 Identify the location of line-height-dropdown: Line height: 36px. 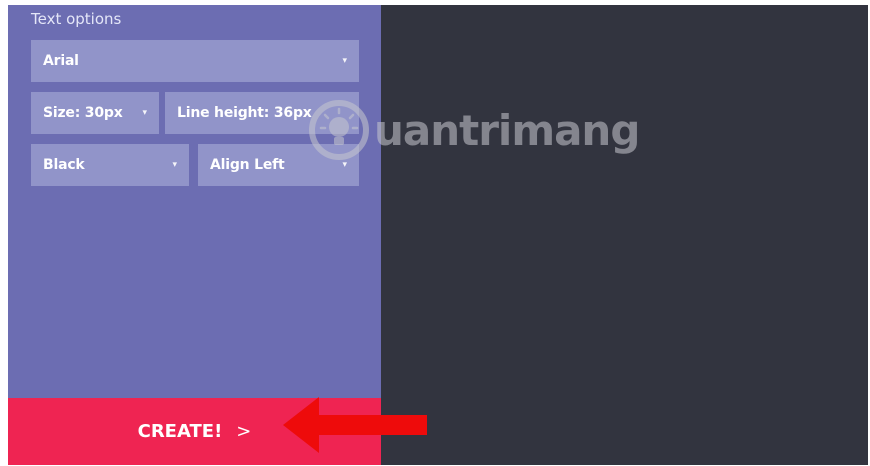
(262, 113).